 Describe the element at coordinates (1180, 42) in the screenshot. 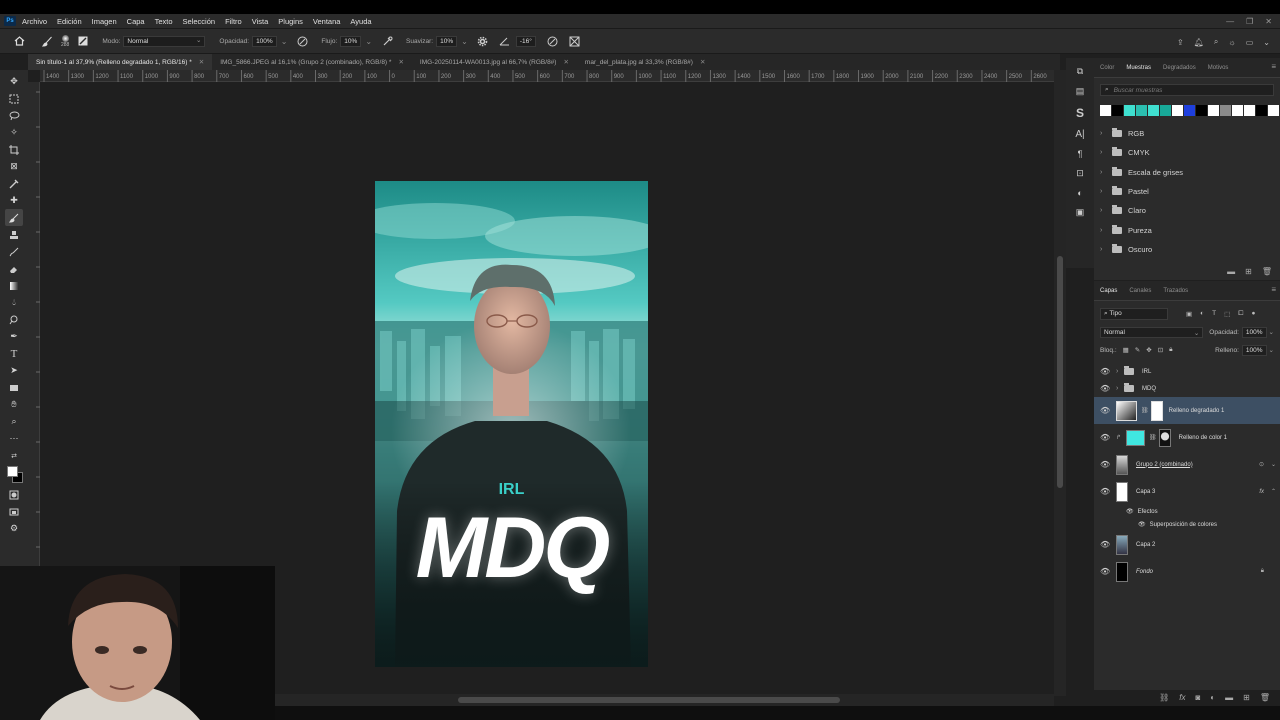

I see `share-icon: ⇪` at that location.